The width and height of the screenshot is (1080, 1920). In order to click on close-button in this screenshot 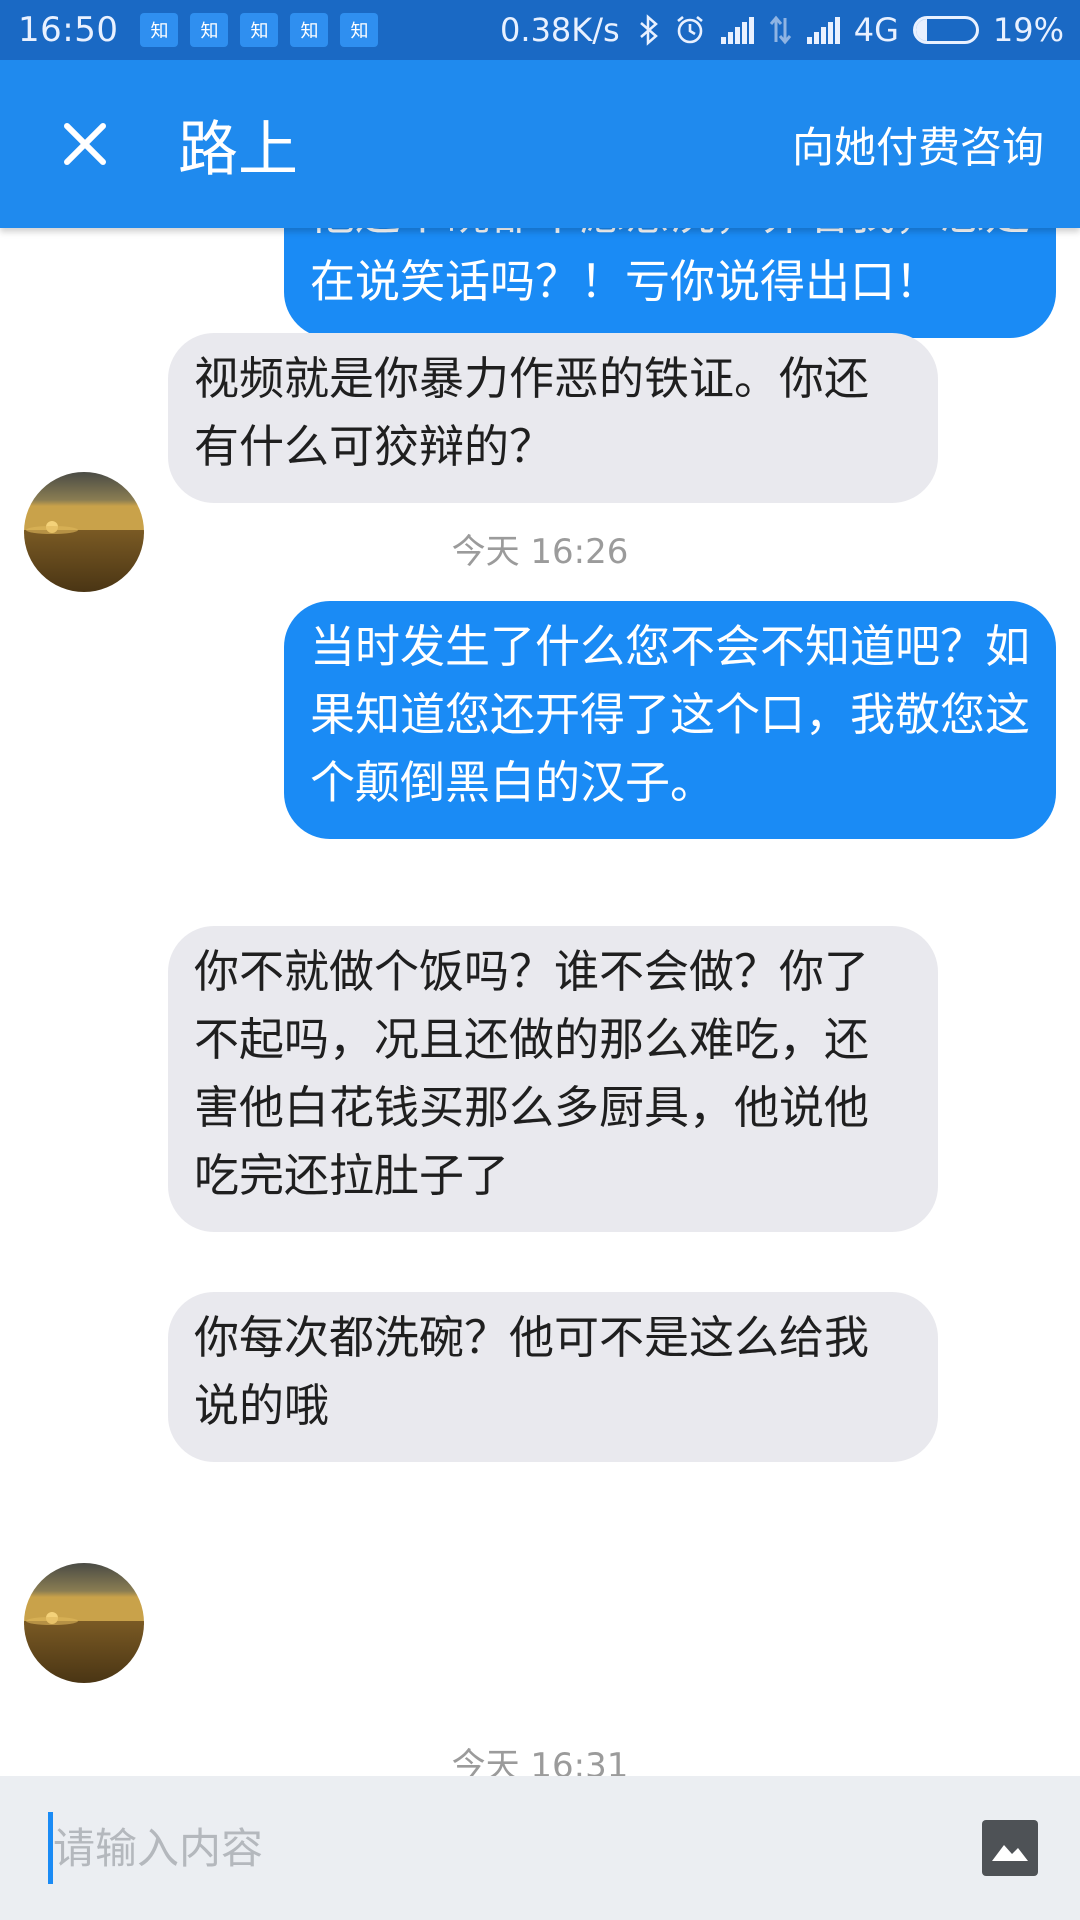, I will do `click(85, 144)`.